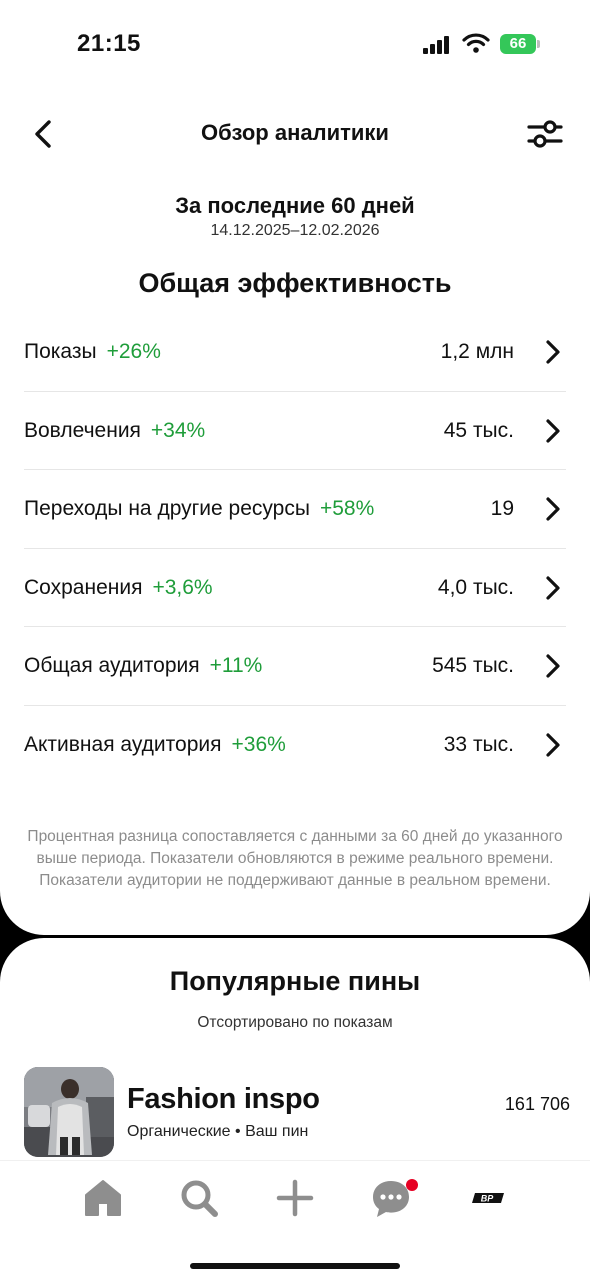  What do you see at coordinates (438, 45) in the screenshot?
I see `cellular-signal-icon` at bounding box center [438, 45].